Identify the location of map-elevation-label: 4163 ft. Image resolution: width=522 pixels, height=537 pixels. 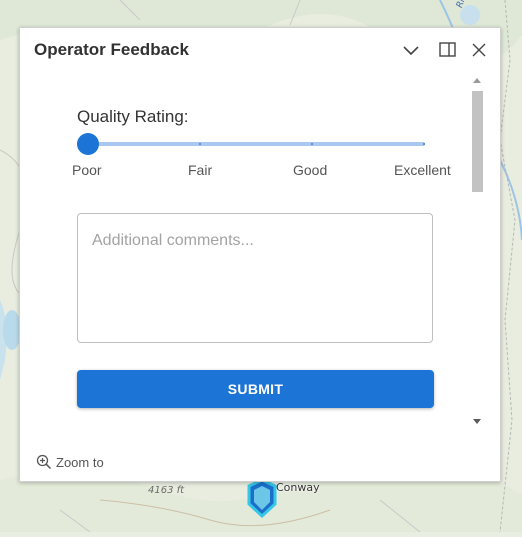
(166, 490).